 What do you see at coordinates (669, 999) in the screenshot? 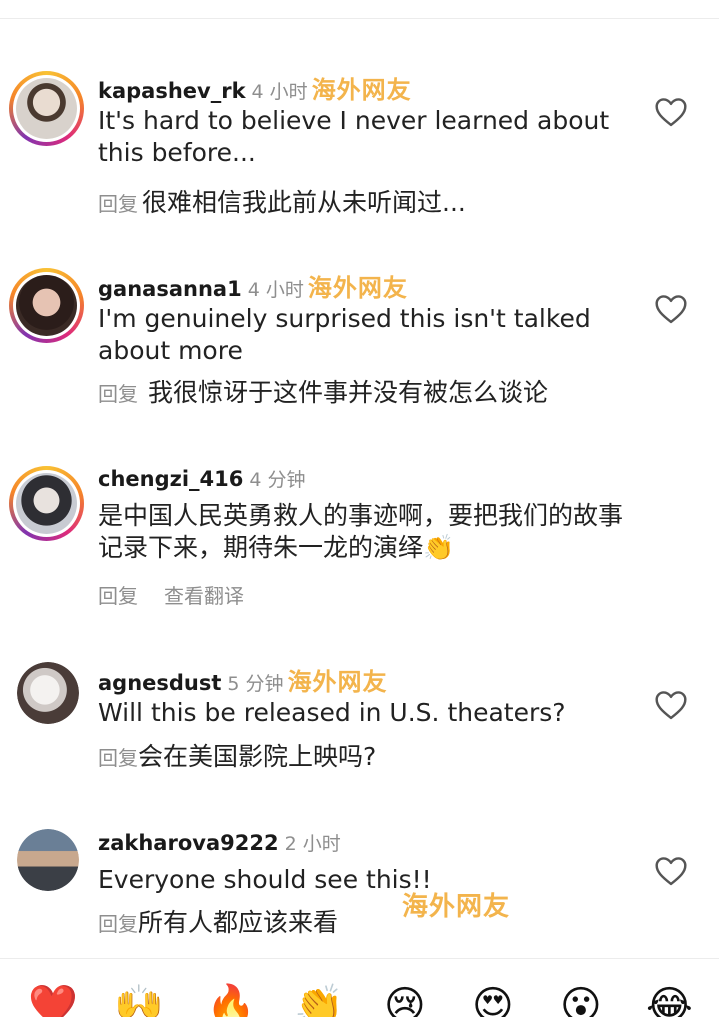
I see `laughing-tears-emoji: 😂` at bounding box center [669, 999].